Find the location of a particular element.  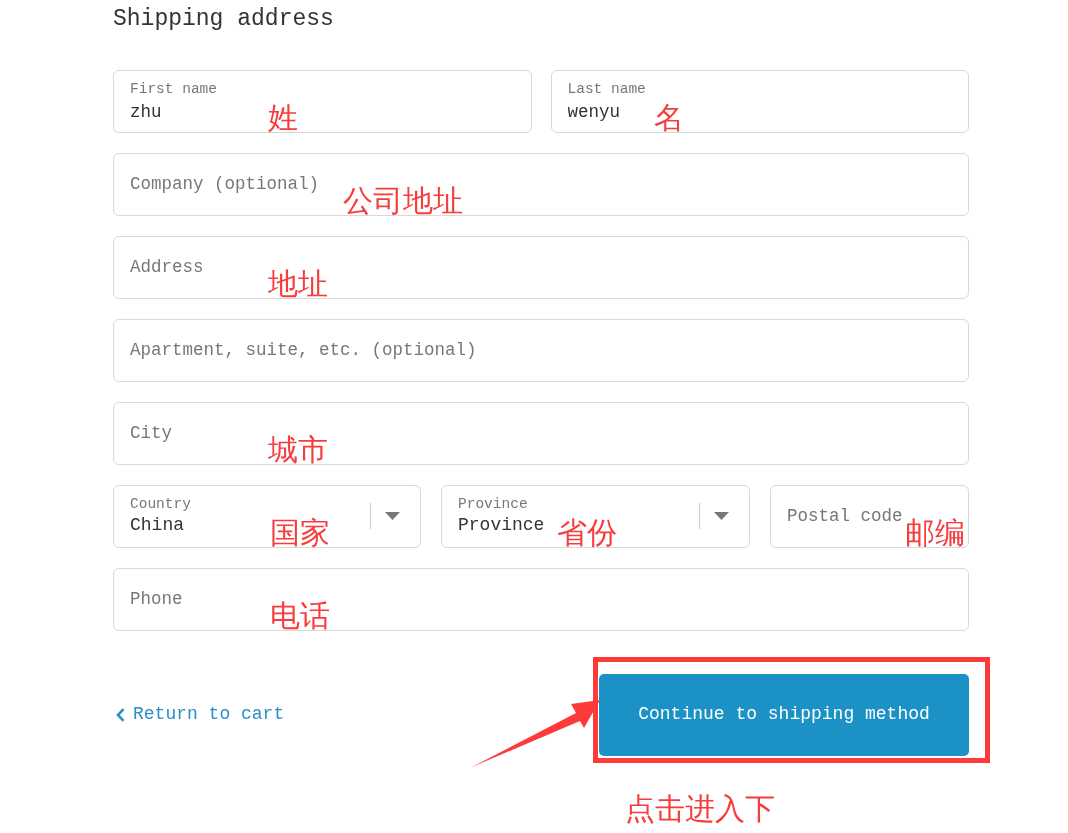

annotation-label: 国家 is located at coordinates (300, 532).